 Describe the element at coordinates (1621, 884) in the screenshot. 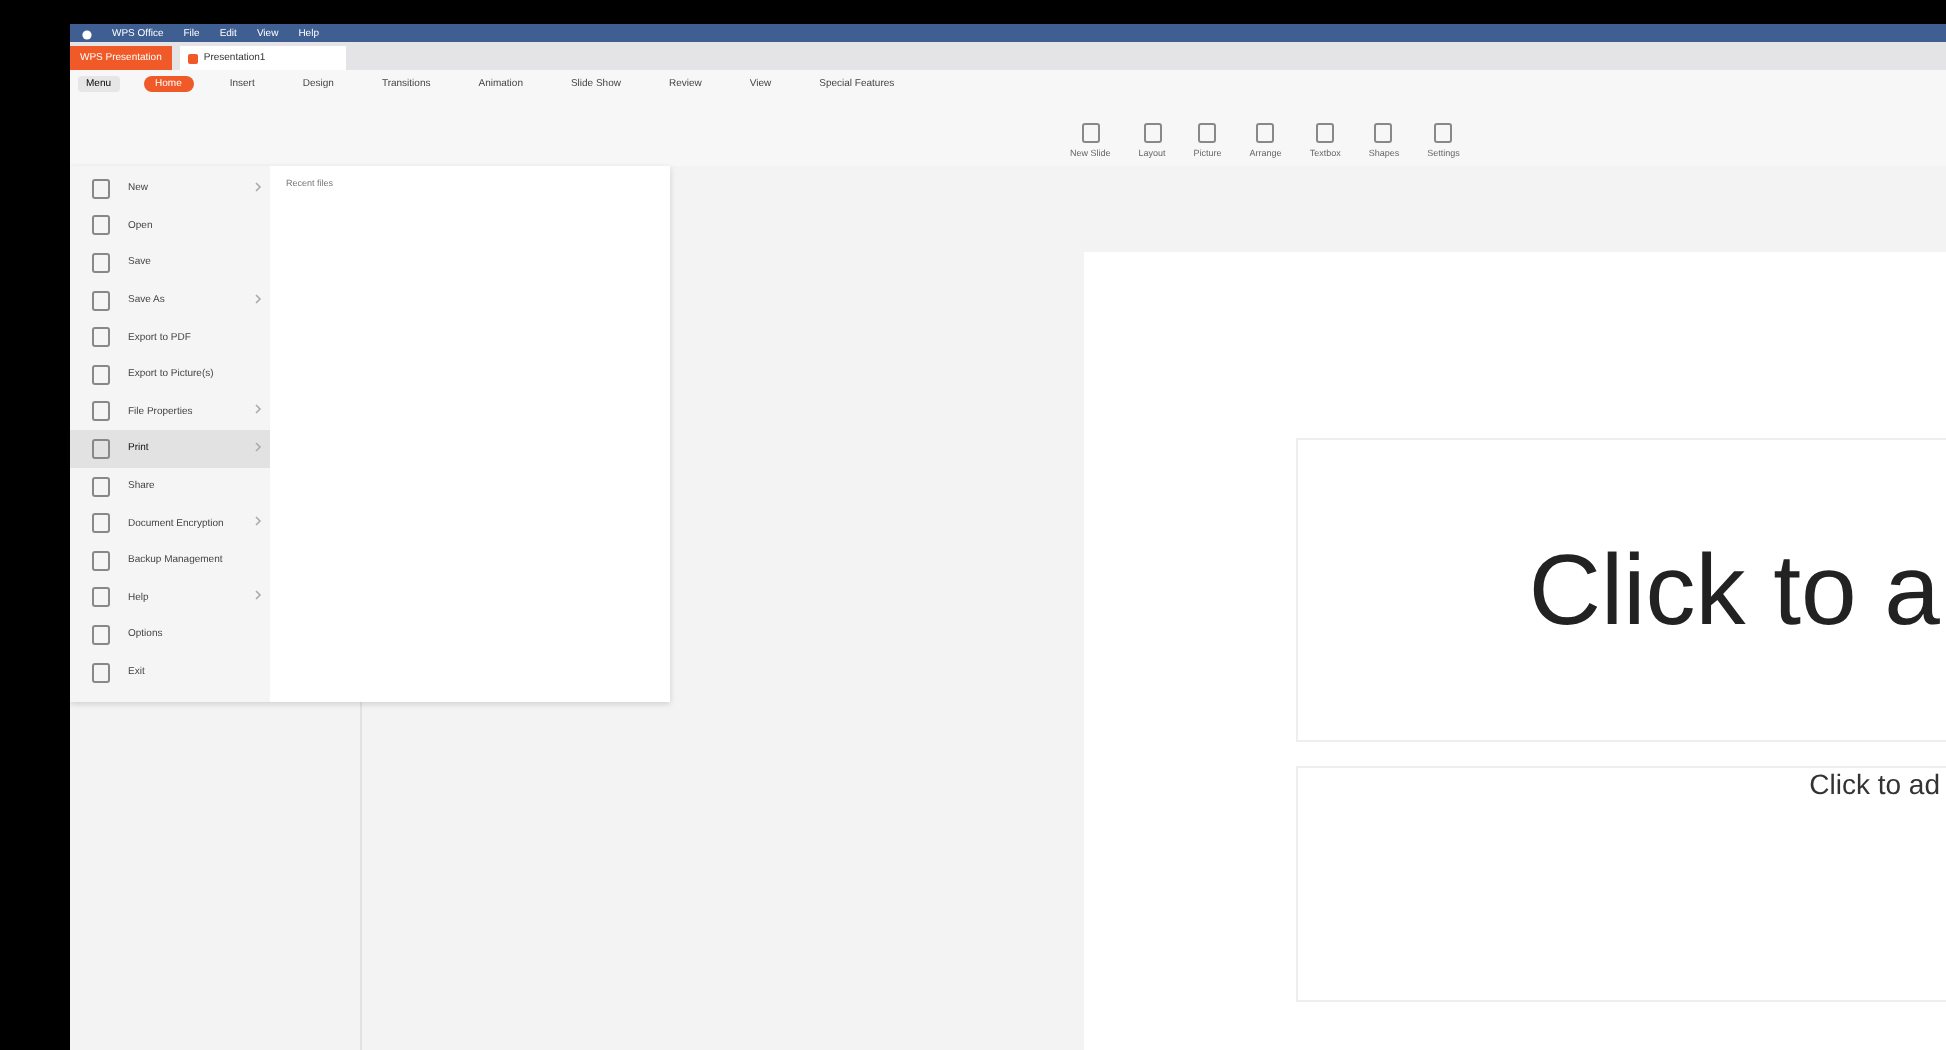

I see `subtitle-placeholder: Click to ad` at that location.